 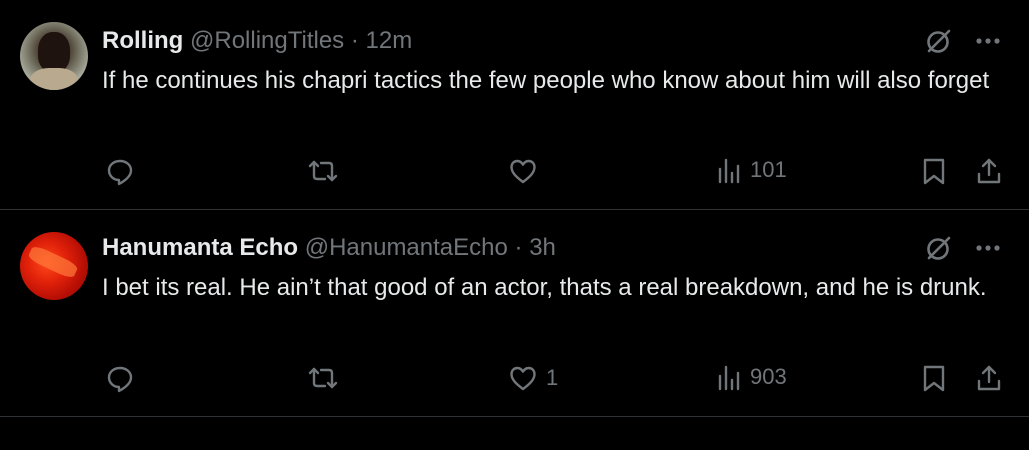 I want to click on views-button: 903, so click(x=751, y=377).